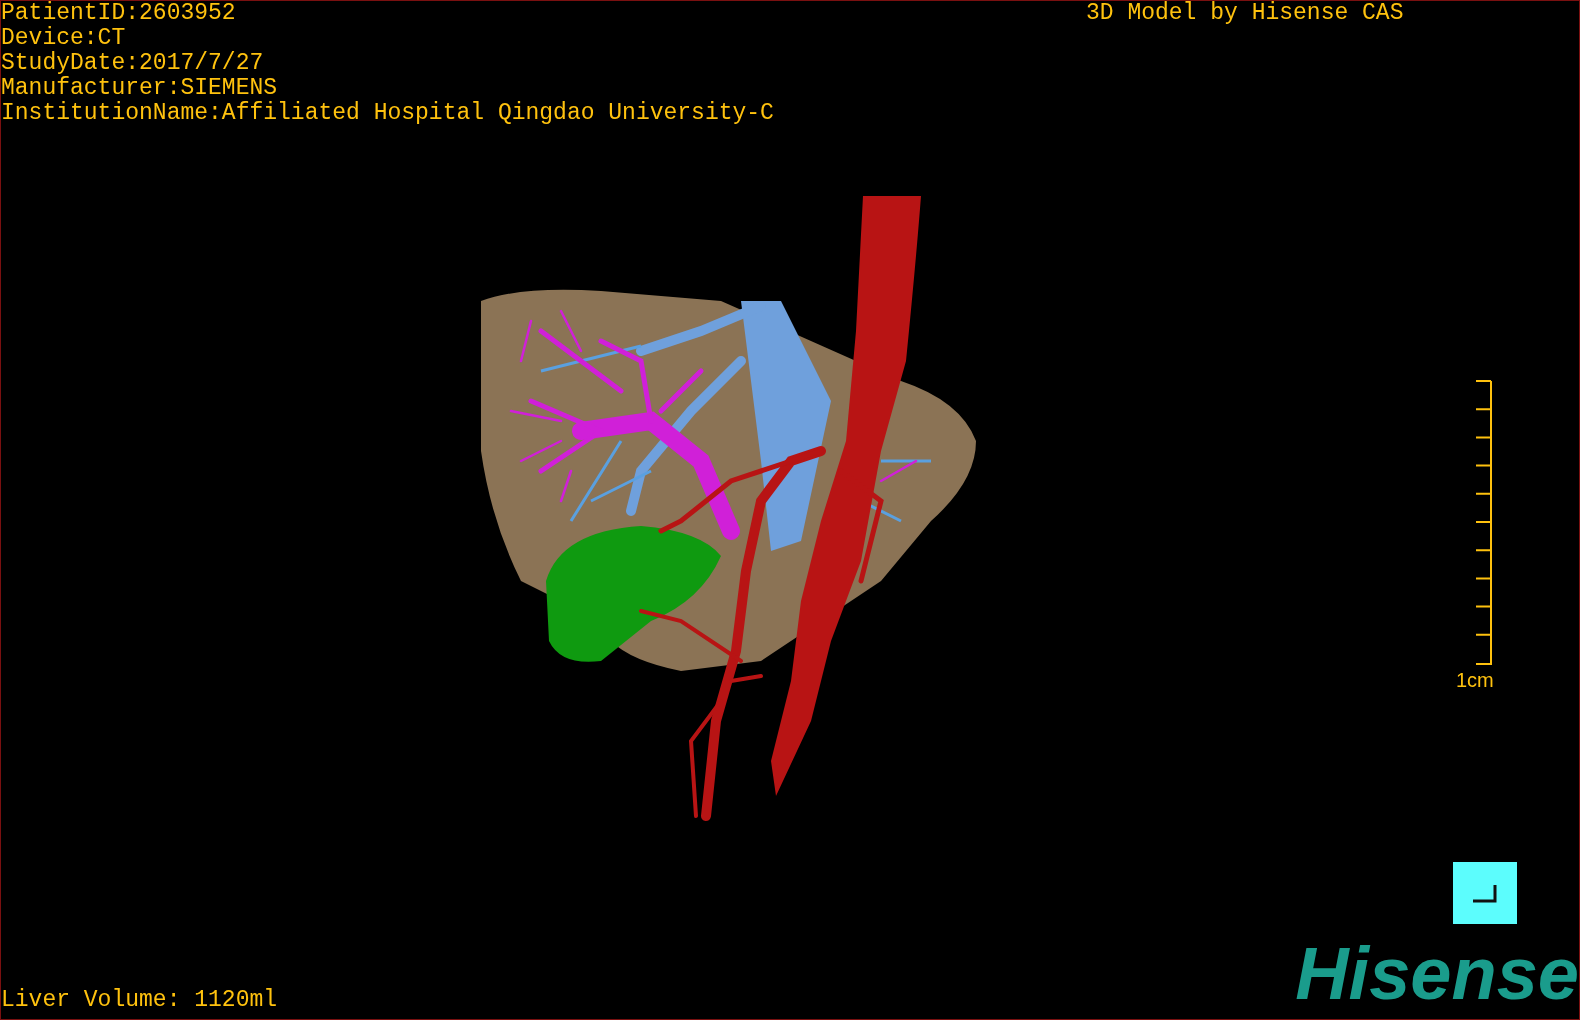  Describe the element at coordinates (133, 63) in the screenshot. I see `study-info-line: StudyDate:2017/7/27` at that location.